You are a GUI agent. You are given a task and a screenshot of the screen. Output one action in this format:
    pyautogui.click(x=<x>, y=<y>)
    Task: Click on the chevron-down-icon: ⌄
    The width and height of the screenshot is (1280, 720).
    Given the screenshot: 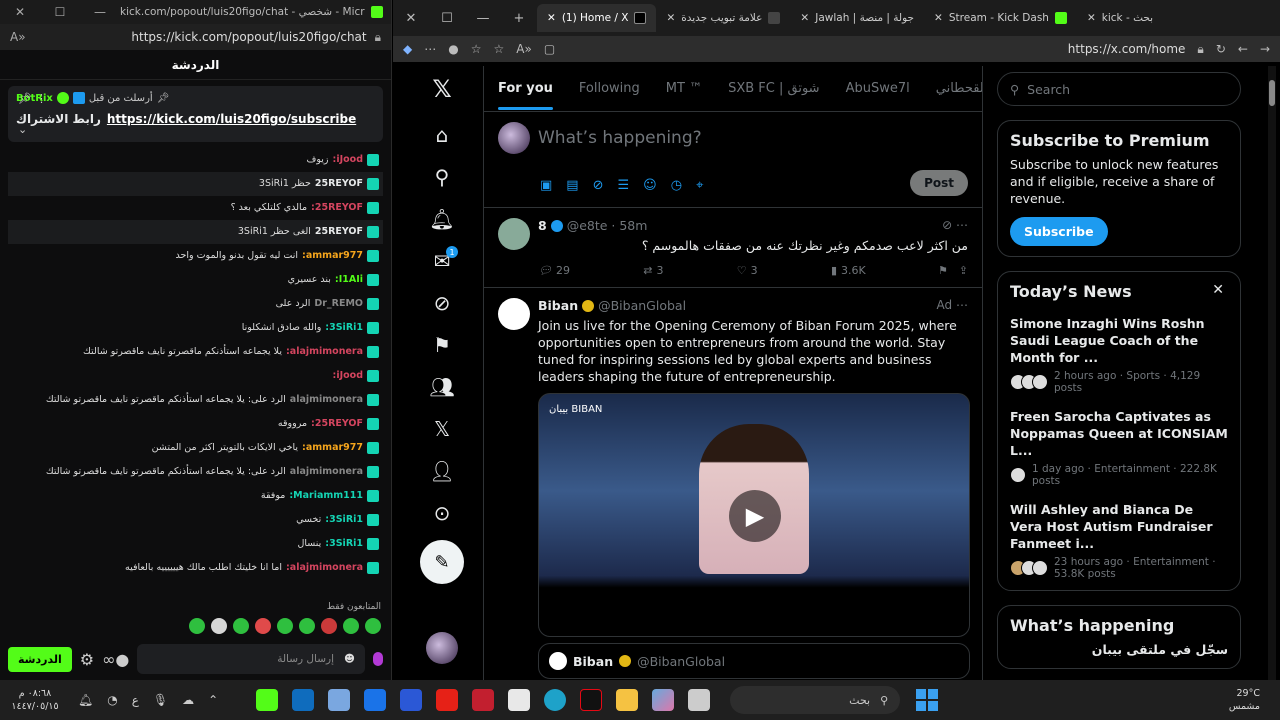 What is the action you would take?
    pyautogui.click(x=22, y=129)
    